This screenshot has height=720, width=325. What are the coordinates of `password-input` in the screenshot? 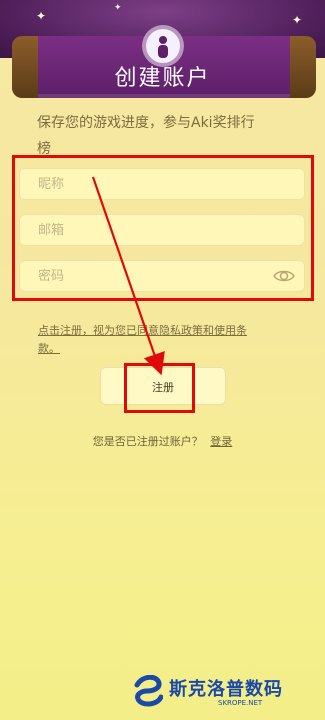 It's located at (162, 276).